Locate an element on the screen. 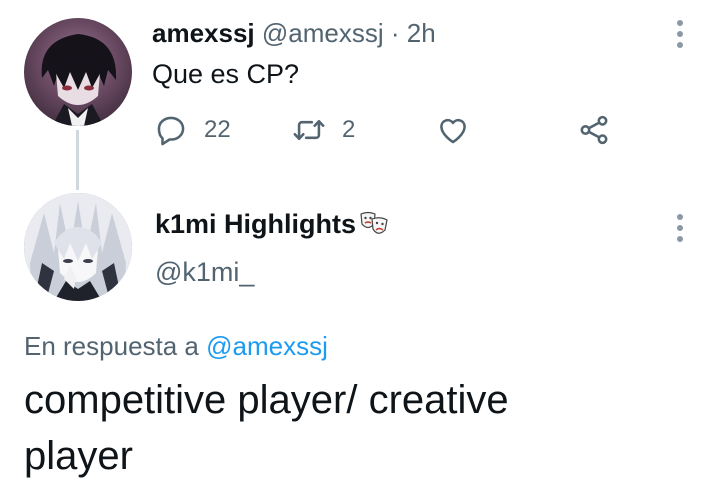 This screenshot has width=715, height=498. tweet-text: Que es CP? is located at coordinates (226, 74).